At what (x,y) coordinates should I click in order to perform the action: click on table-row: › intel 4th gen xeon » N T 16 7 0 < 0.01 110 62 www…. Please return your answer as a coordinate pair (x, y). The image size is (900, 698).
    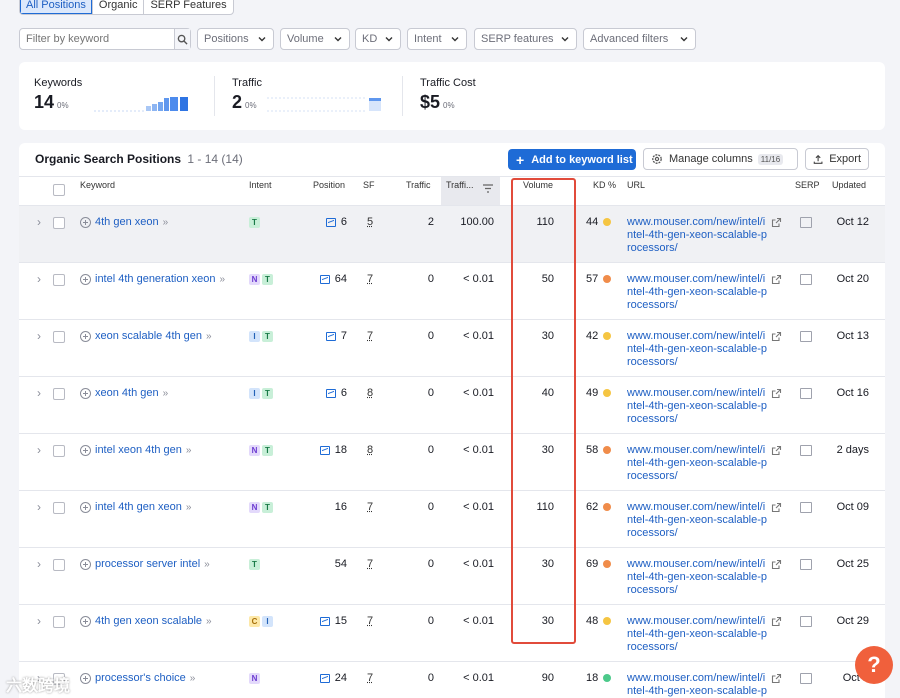
    Looking at the image, I should click on (452, 518).